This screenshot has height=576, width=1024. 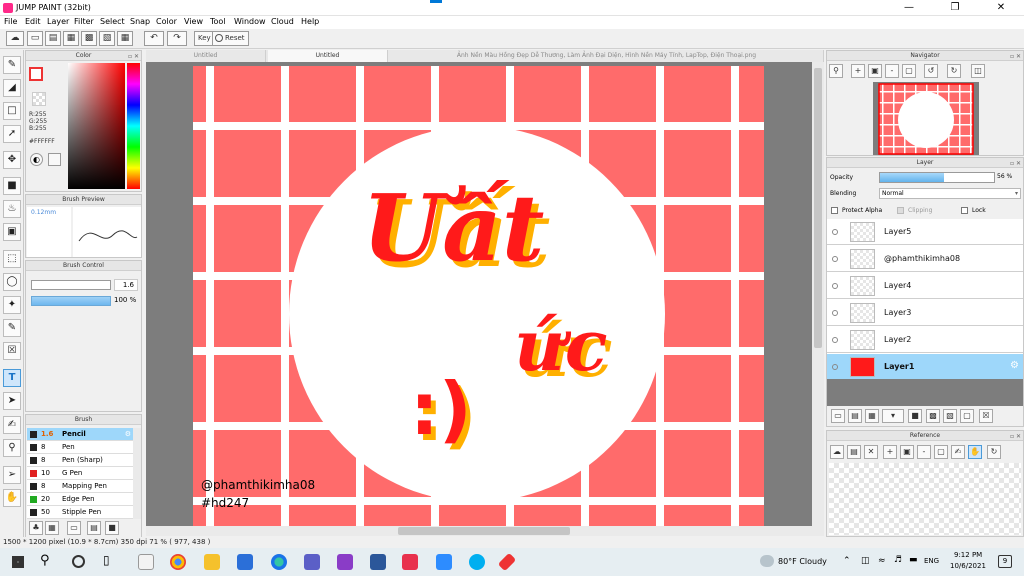 What do you see at coordinates (915, 416) in the screenshot?
I see `layer-folder-icon: ■` at bounding box center [915, 416].